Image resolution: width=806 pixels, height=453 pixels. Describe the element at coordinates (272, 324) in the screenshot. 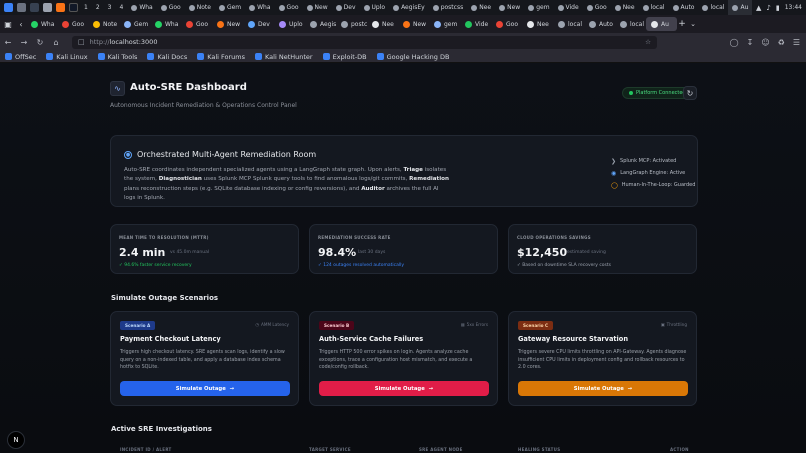

I see `scenario-tag: ◷ AMM Latency` at that location.